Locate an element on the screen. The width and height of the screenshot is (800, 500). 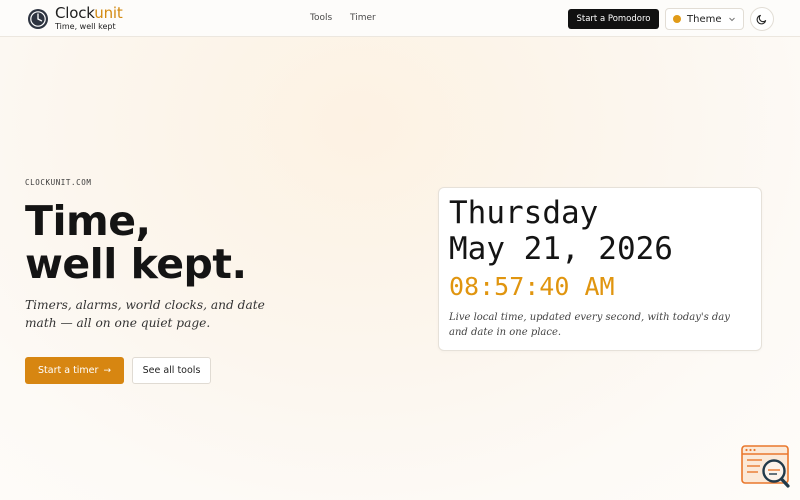
brand: Clockunit Time, well kept is located at coordinates (89, 18).